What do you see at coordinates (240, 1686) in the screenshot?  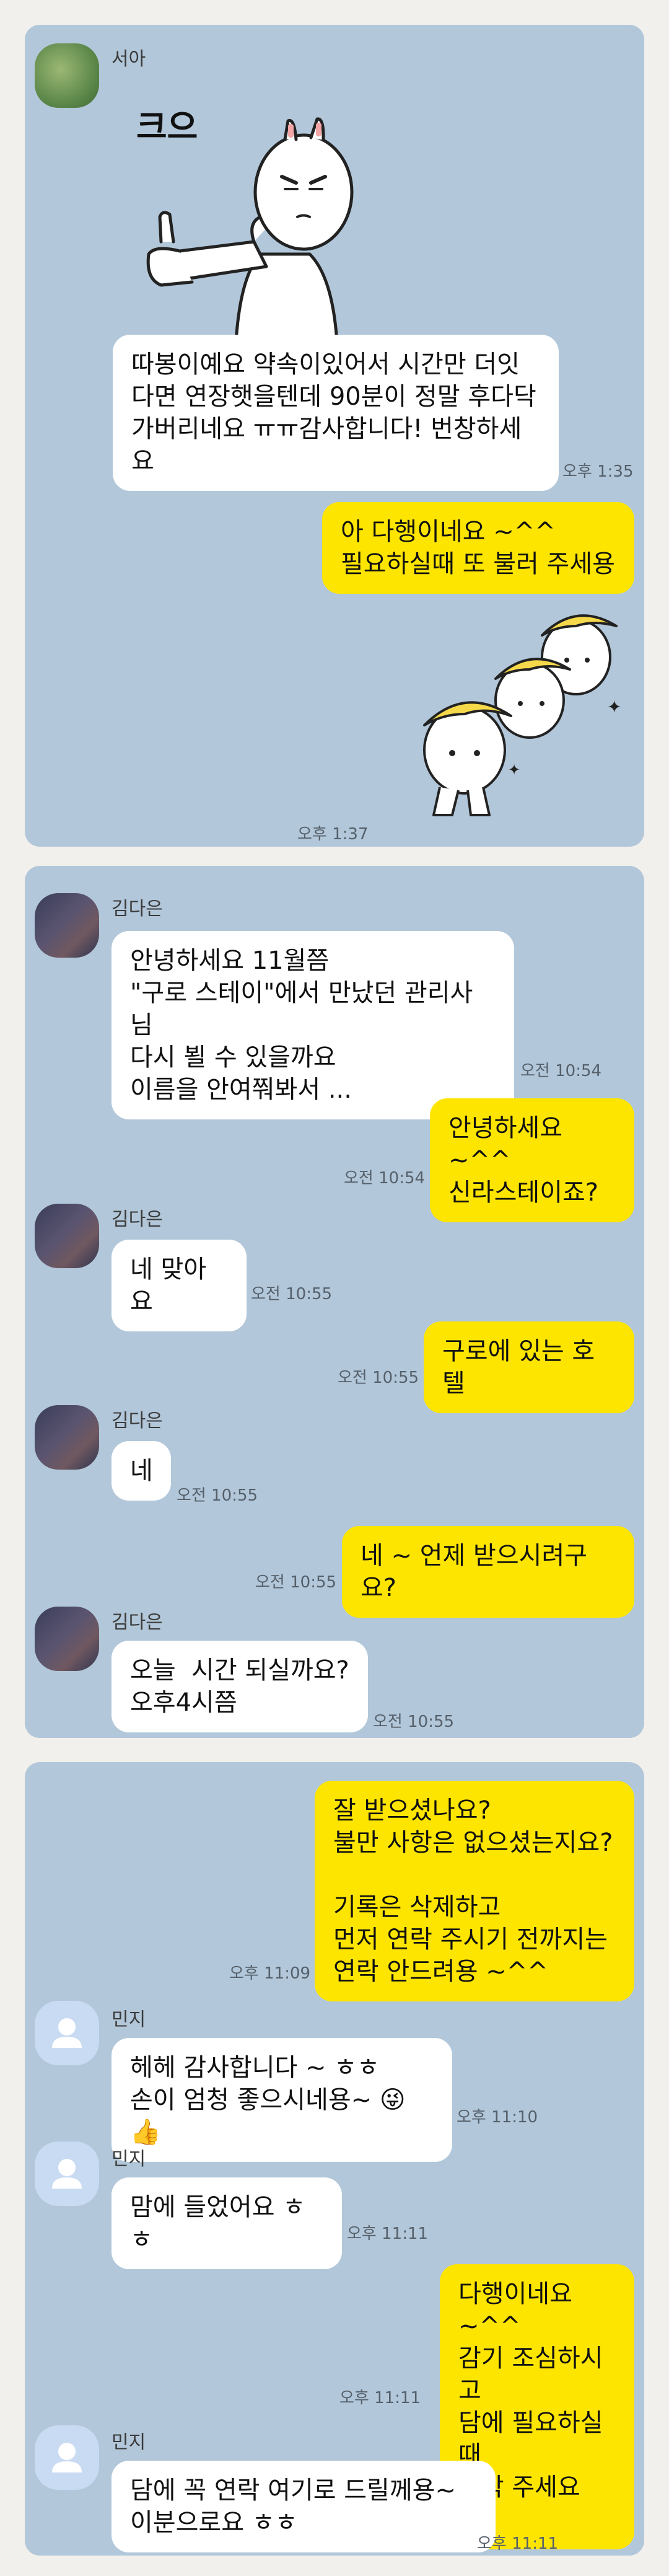 I see `message-bubble: 오늘 시간 되실까요? 오후4시쯤` at bounding box center [240, 1686].